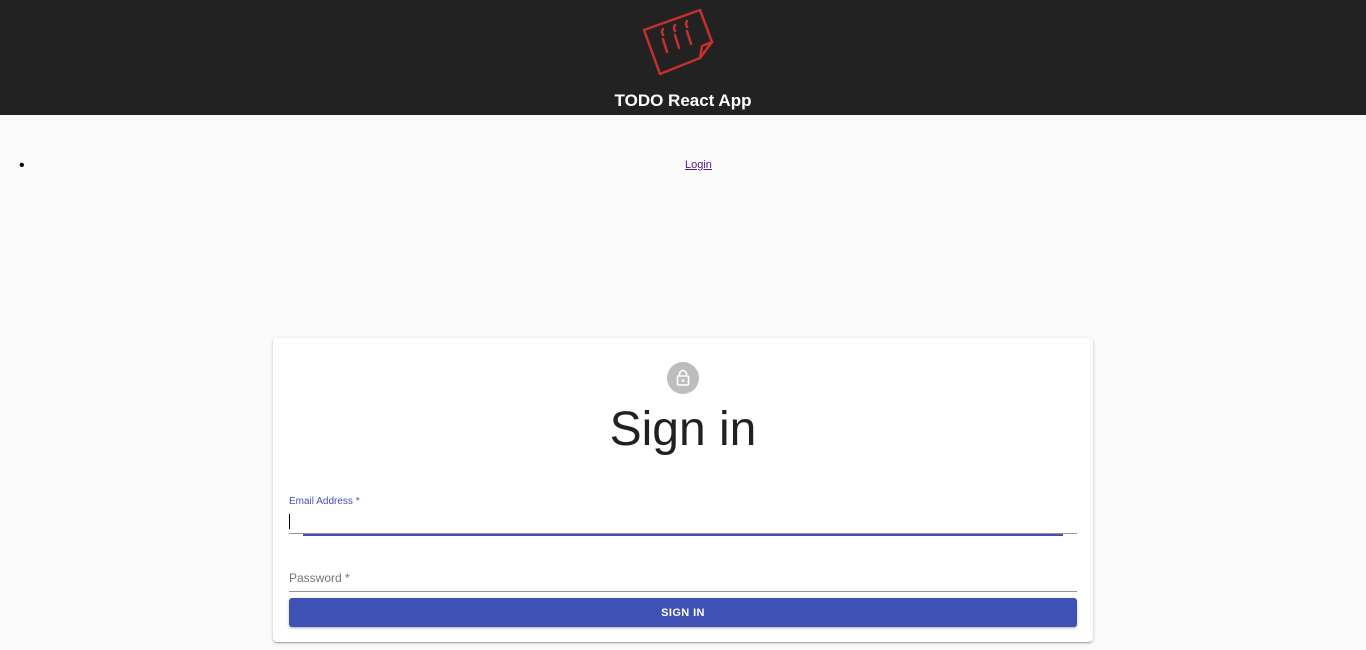 Image resolution: width=1366 pixels, height=650 pixels. I want to click on email-field: Email Address *, so click(683, 516).